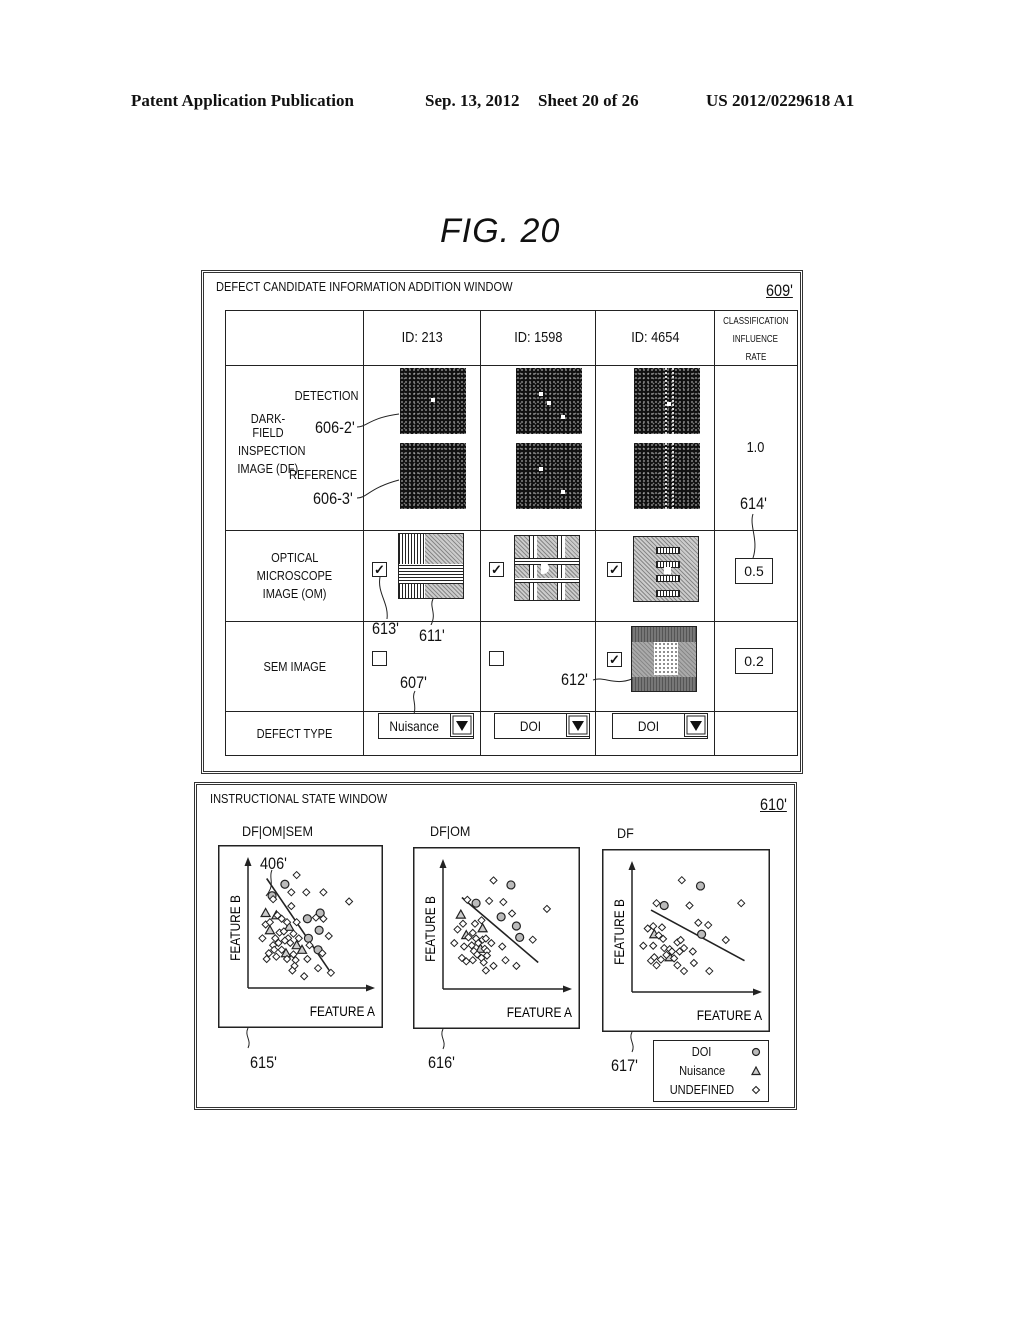 Image resolution: width=1024 pixels, height=1320 pixels. I want to click on om-checkbox-2: ✓, so click(614, 569).